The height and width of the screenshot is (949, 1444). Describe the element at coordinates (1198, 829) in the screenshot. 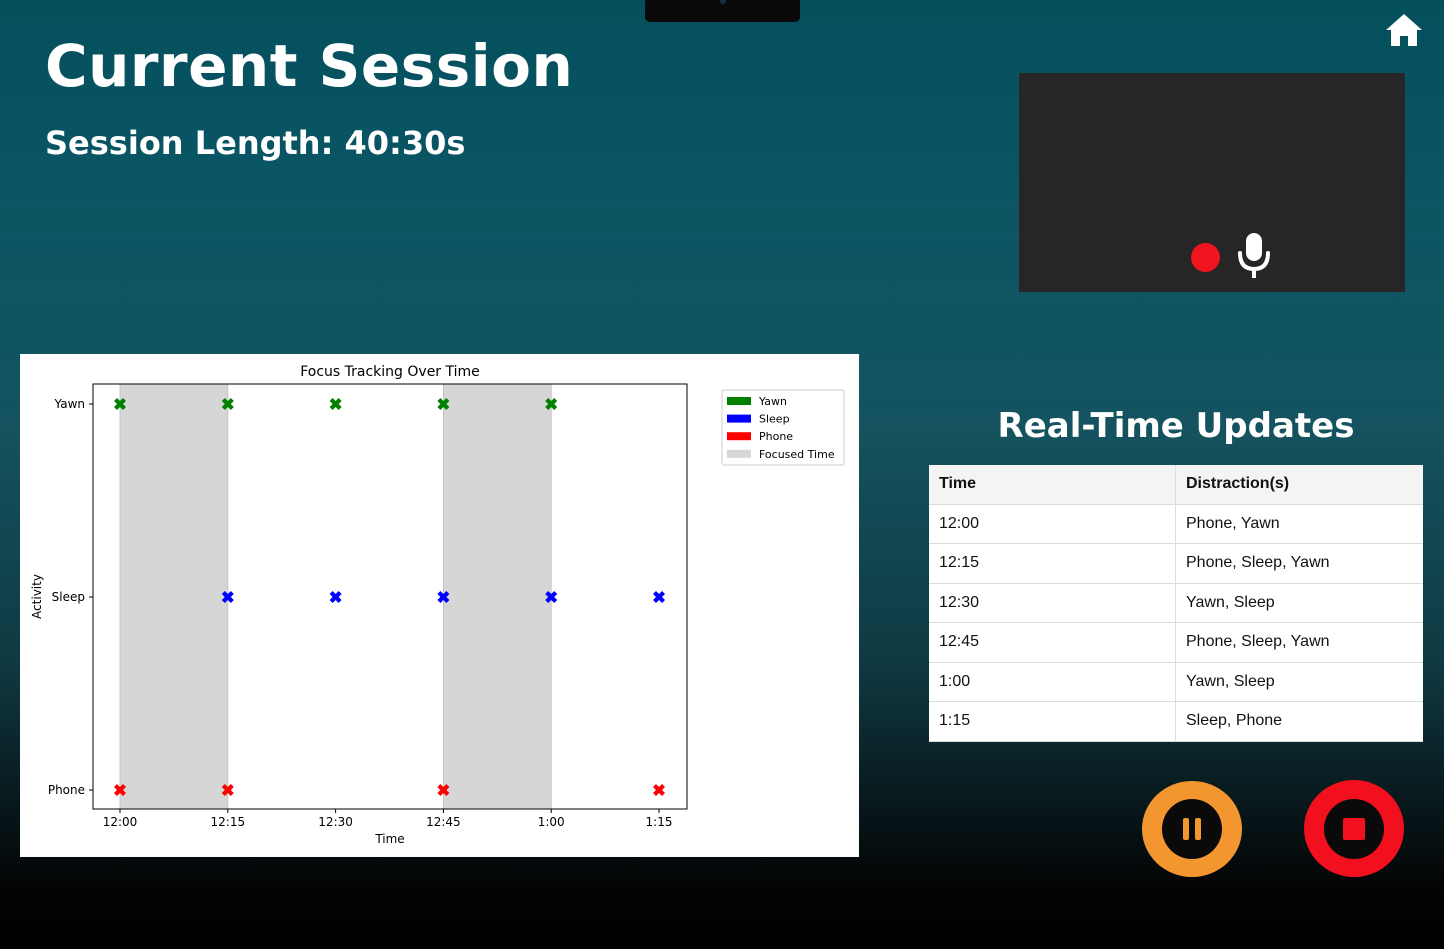

I see `pause-bar-right` at that location.